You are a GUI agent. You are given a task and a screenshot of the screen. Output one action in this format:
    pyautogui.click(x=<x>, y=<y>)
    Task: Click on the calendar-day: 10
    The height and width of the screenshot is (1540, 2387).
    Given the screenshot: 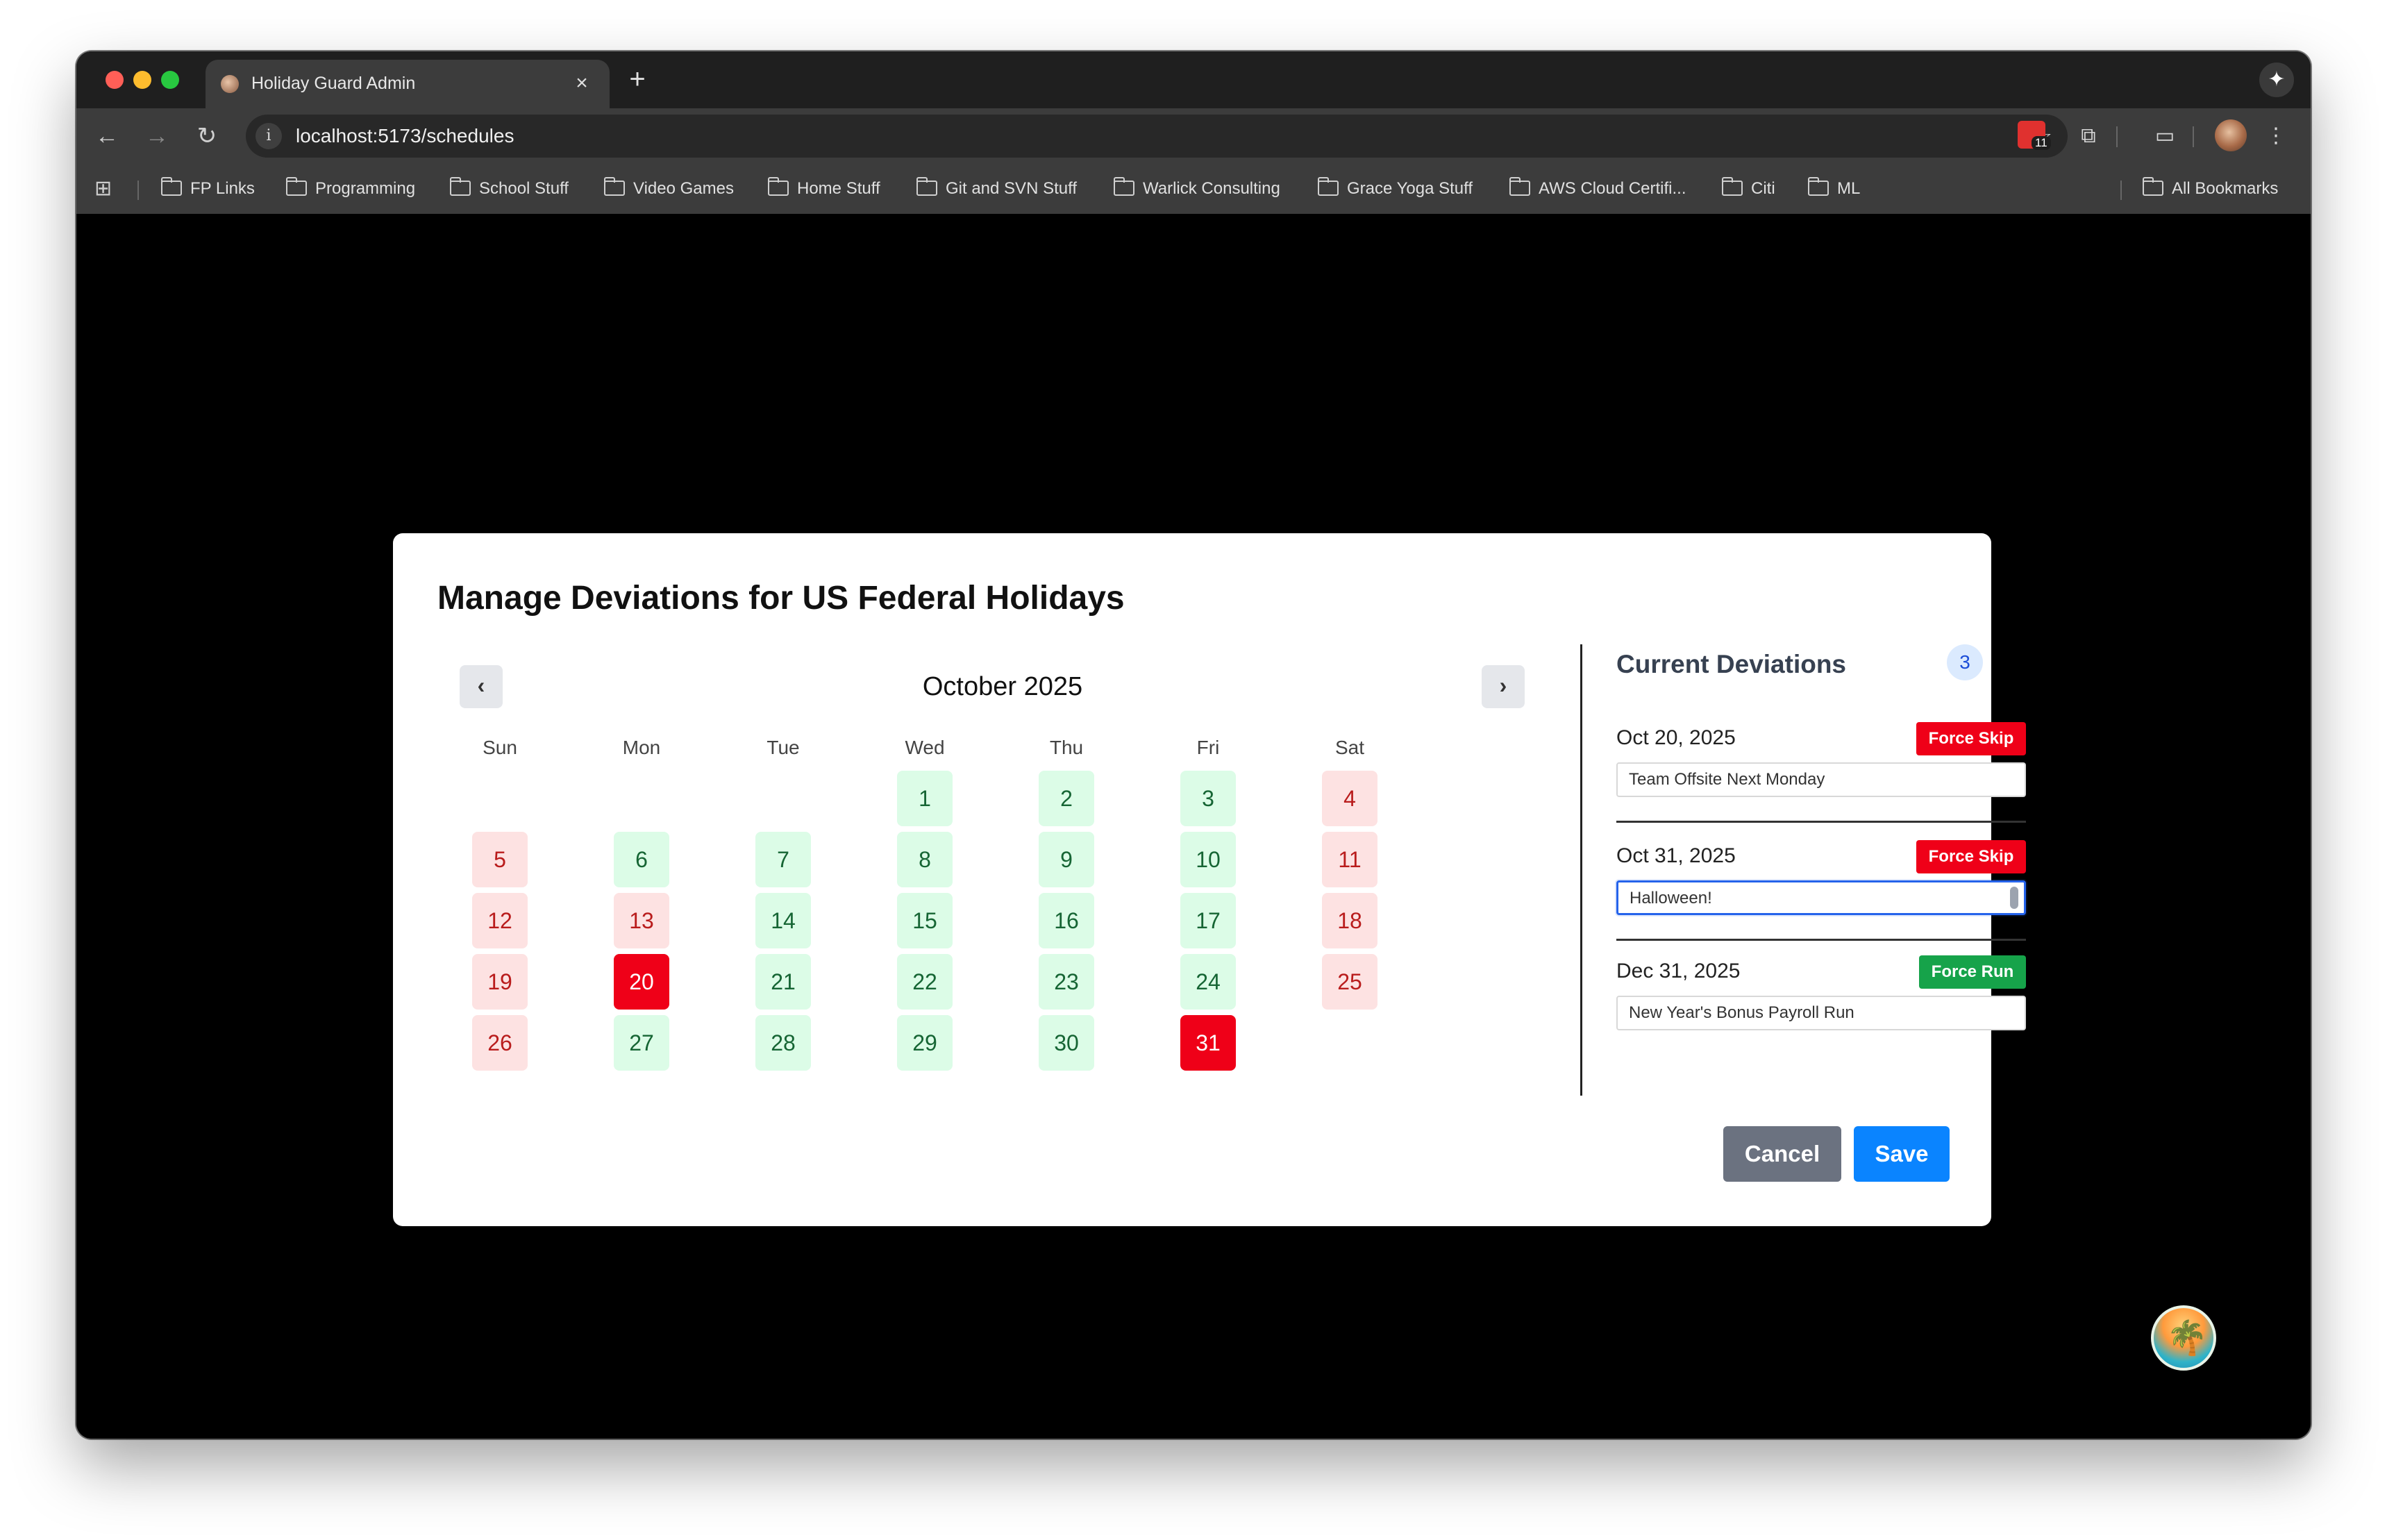 What is the action you would take?
    pyautogui.click(x=1208, y=860)
    